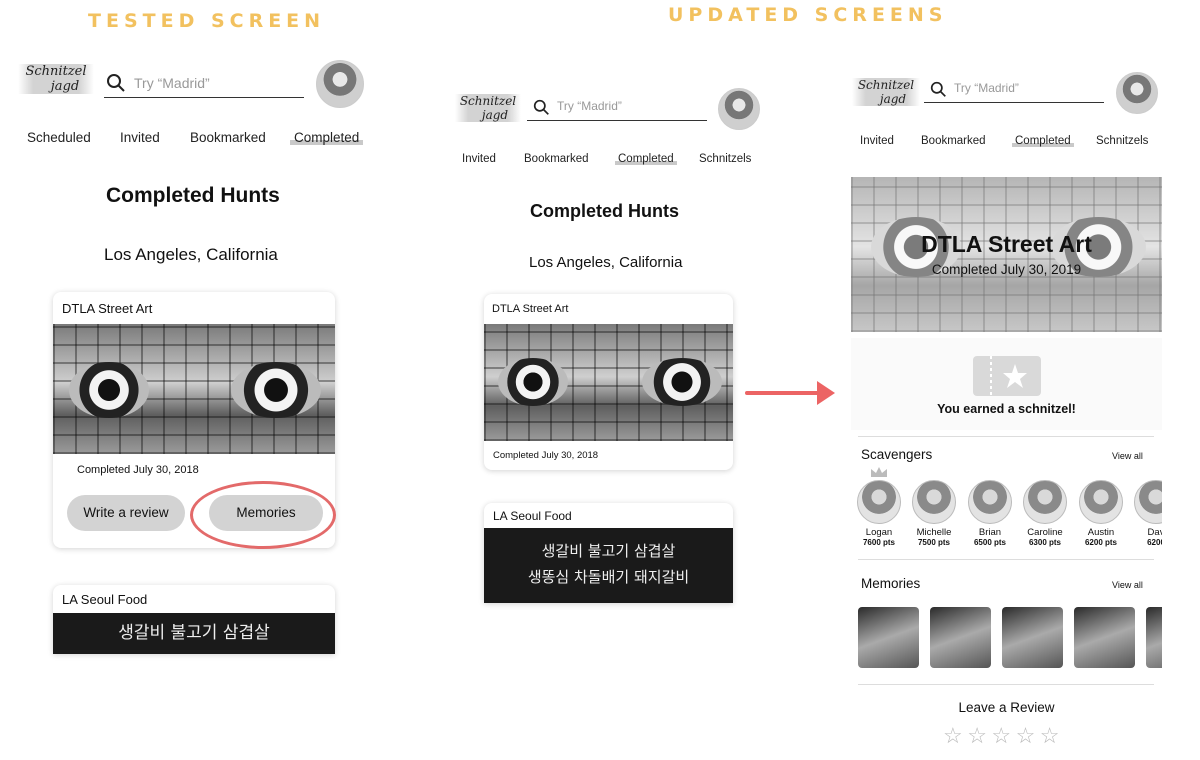  Describe the element at coordinates (1127, 585) in the screenshot. I see `memories-view-all-link: View all` at that location.